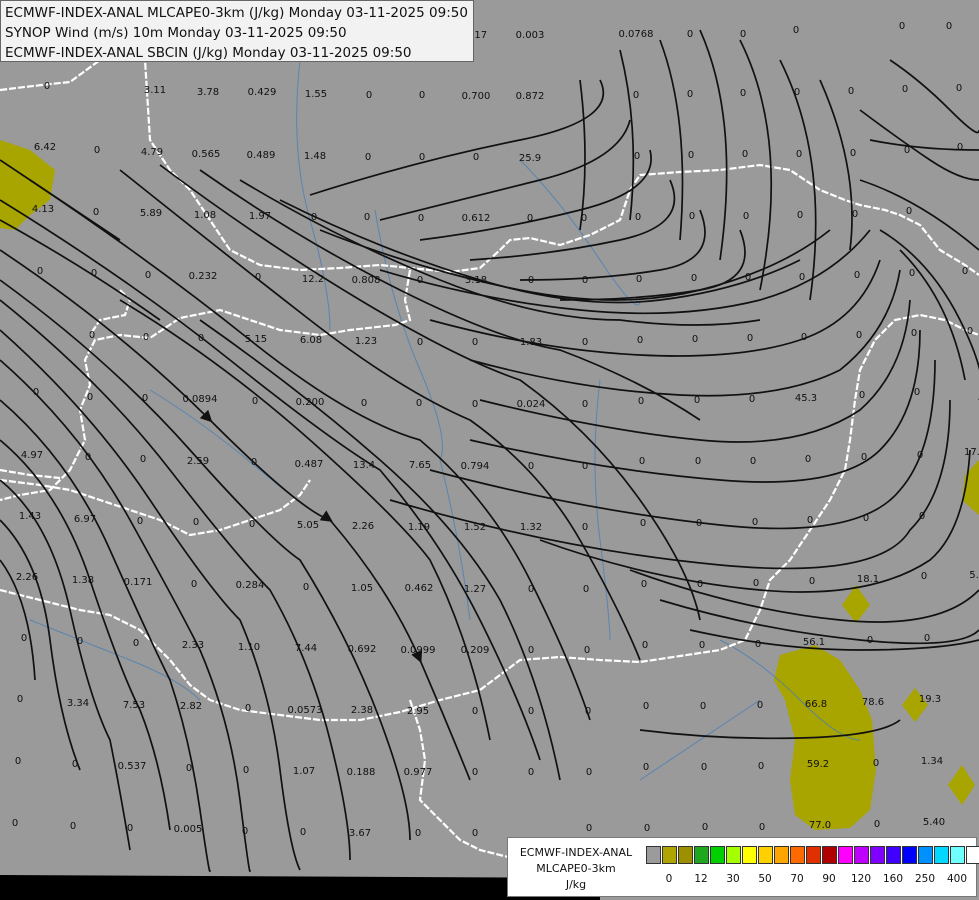  What do you see at coordinates (205, 215) in the screenshot?
I see `station-value: 1.08` at bounding box center [205, 215].